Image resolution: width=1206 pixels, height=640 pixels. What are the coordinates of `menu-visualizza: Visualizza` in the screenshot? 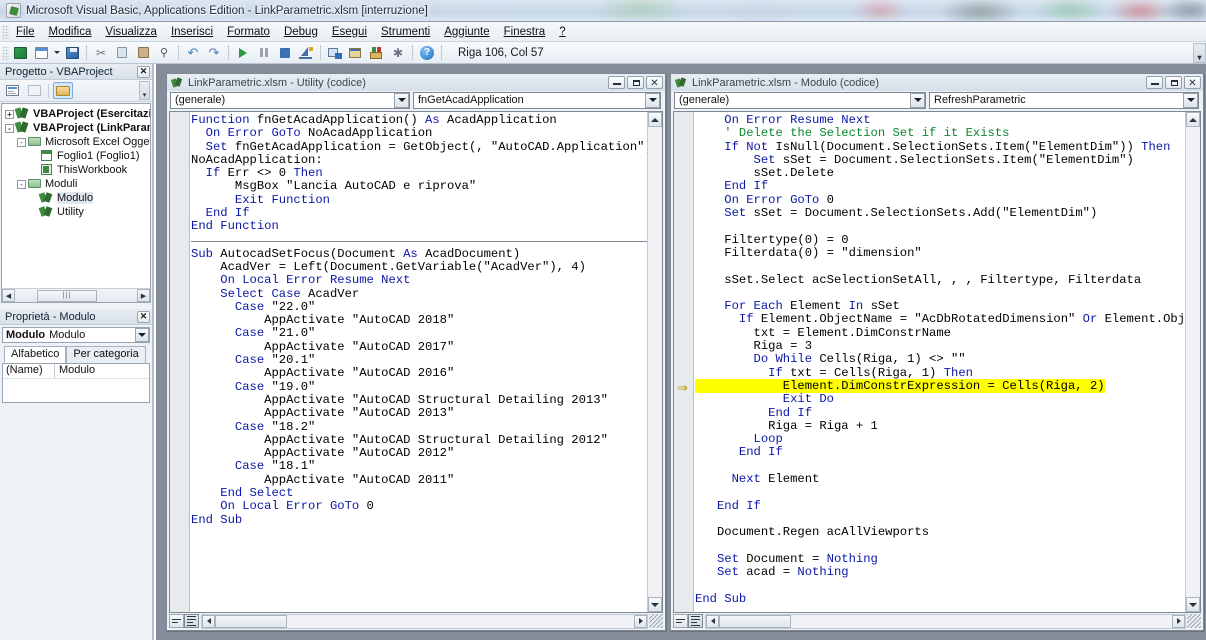 It's located at (131, 32).